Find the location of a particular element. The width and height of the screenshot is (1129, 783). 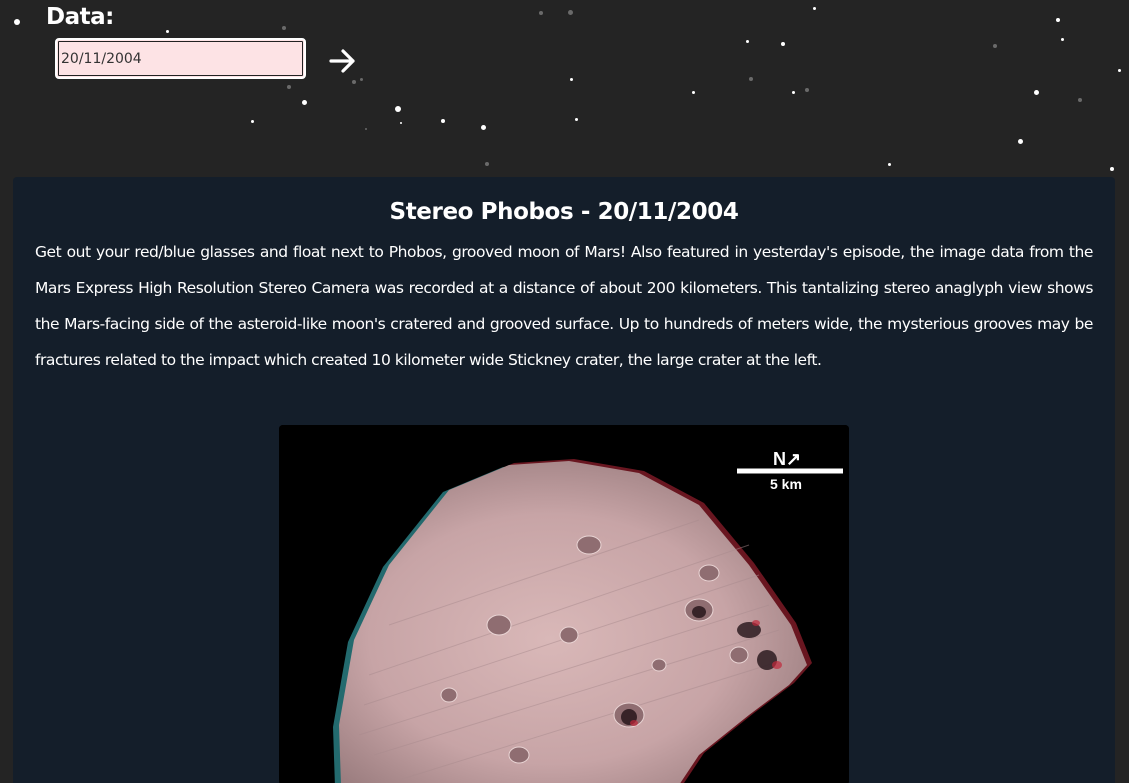

apod-title: Stereo Phobos - 20/11/2004 is located at coordinates (564, 212).